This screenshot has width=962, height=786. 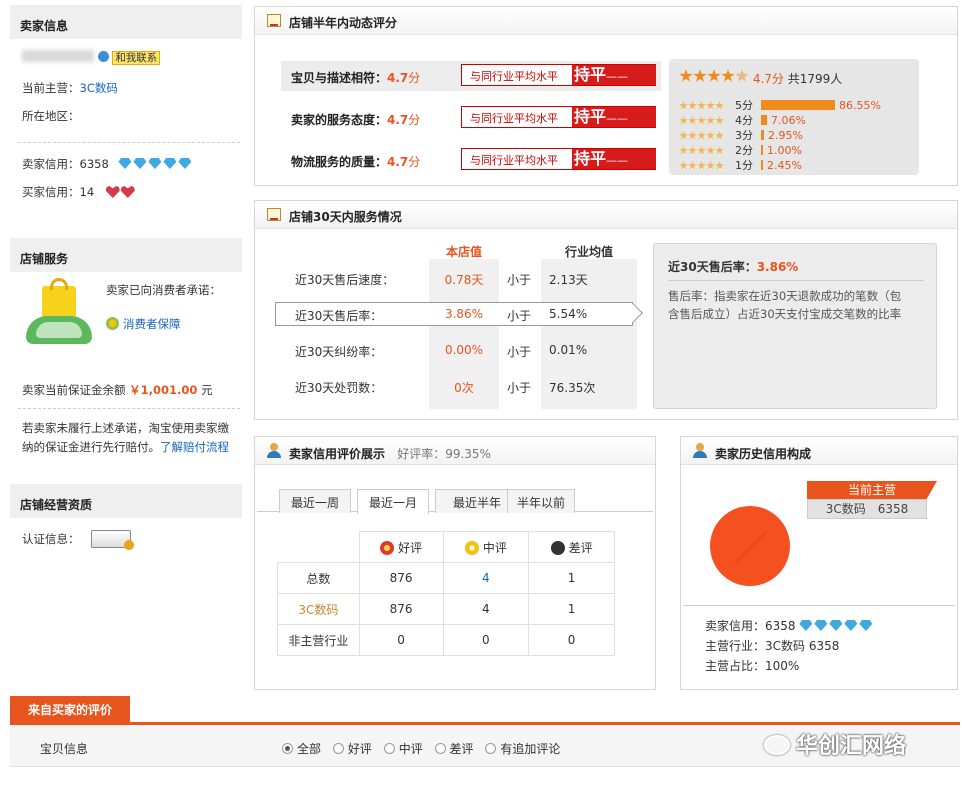 I want to click on seller-name-row: 和我联系, so click(x=91, y=57).